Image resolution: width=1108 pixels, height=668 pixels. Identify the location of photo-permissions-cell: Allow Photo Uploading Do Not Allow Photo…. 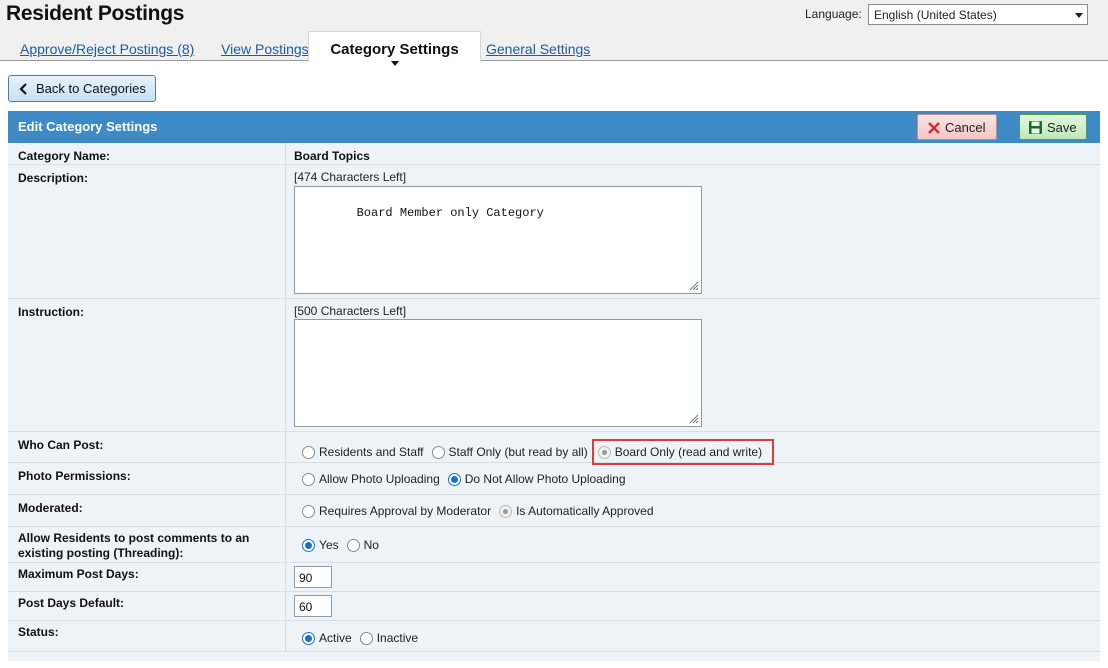
(692, 478).